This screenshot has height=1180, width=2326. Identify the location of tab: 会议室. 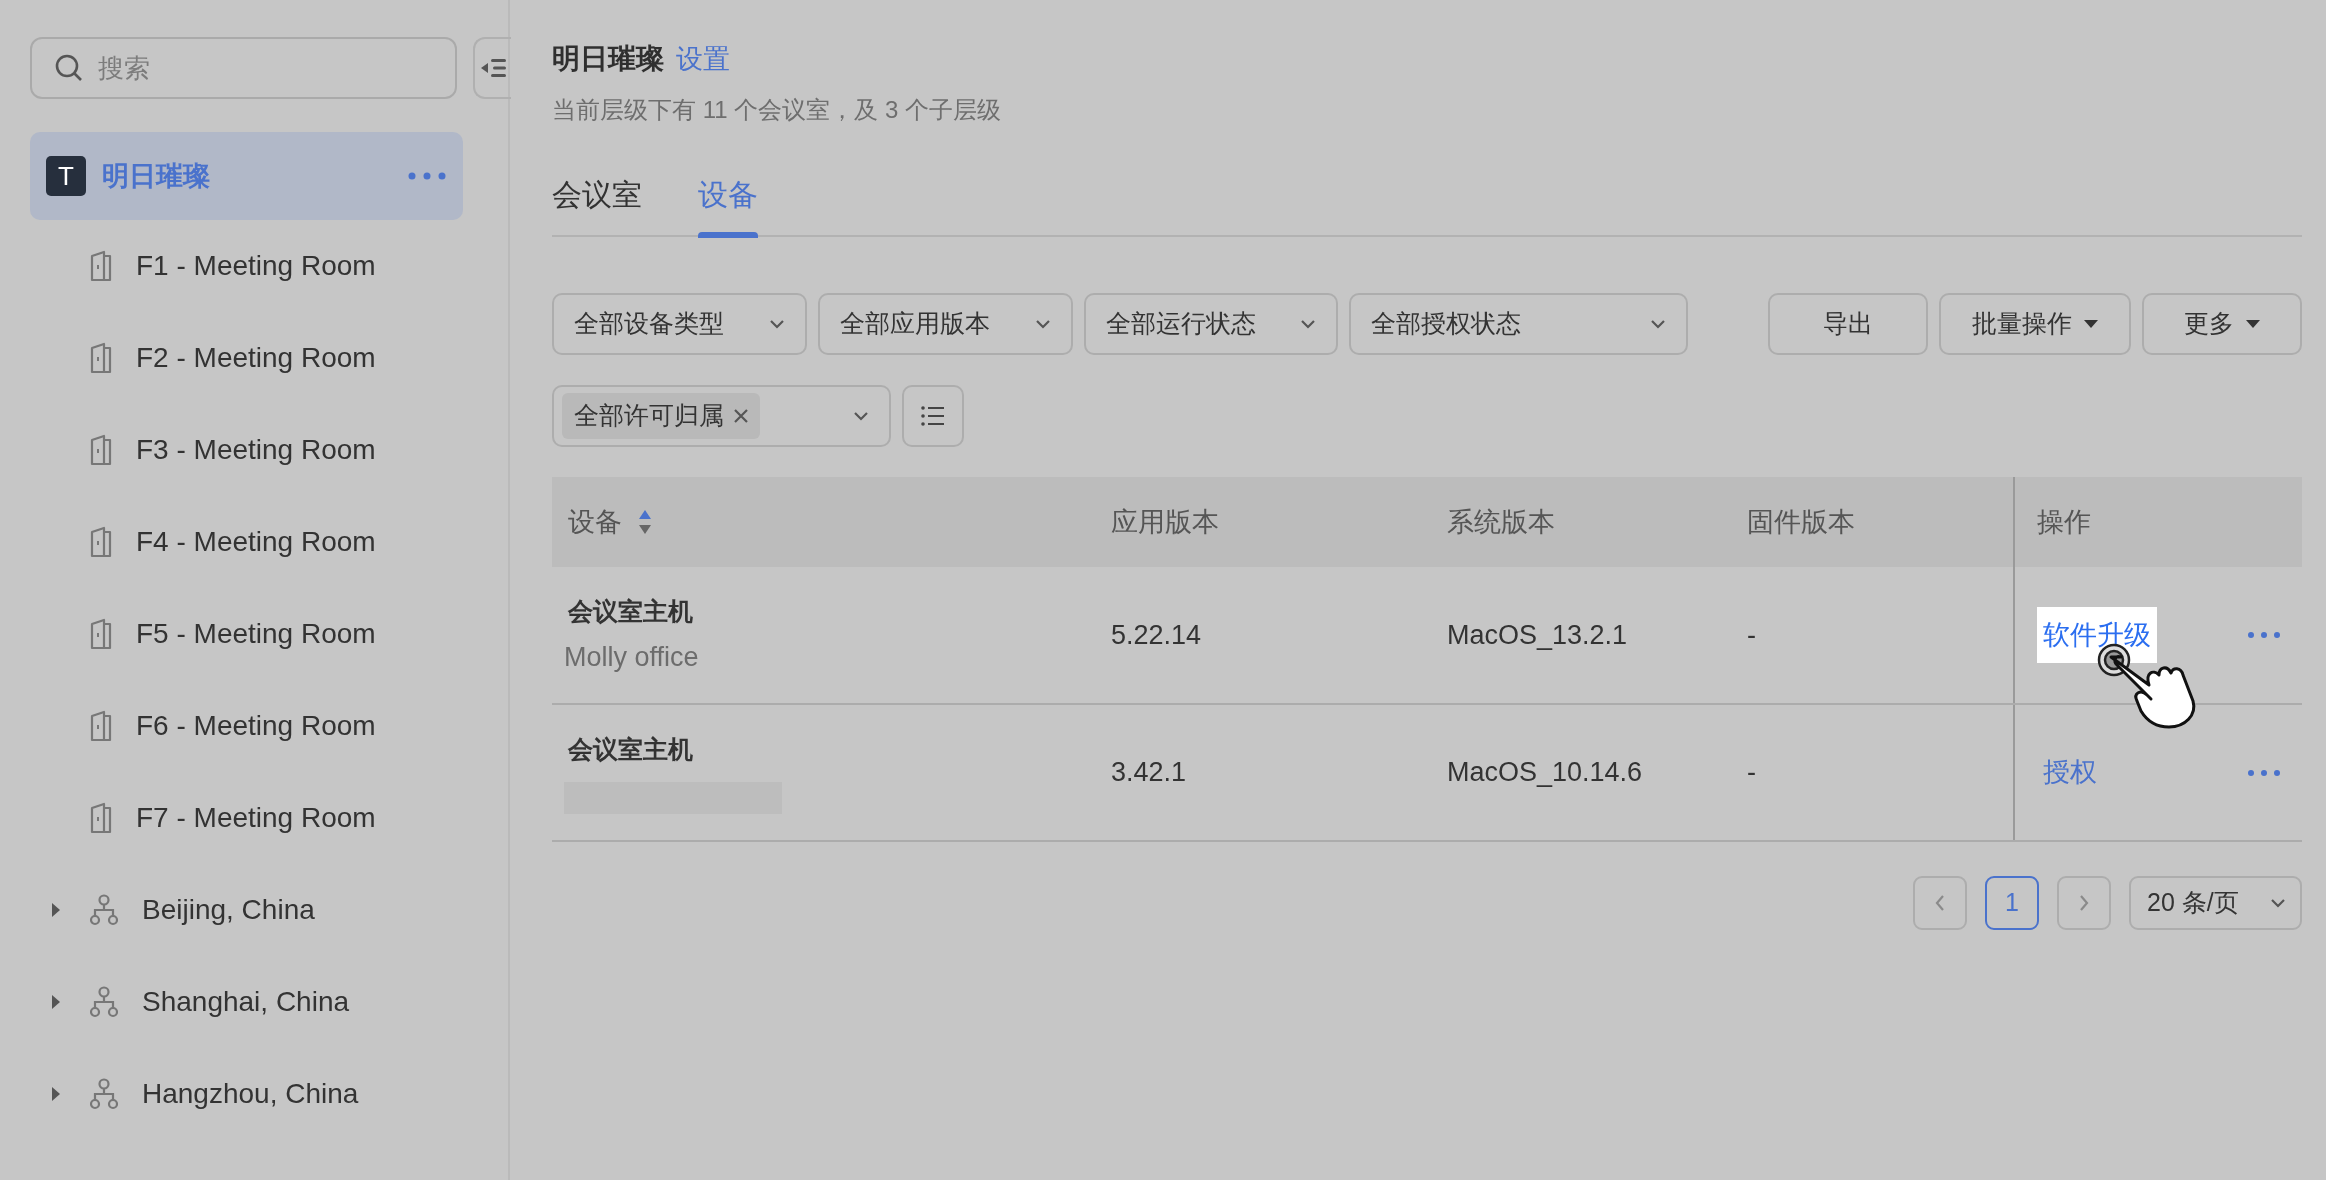
(597, 196).